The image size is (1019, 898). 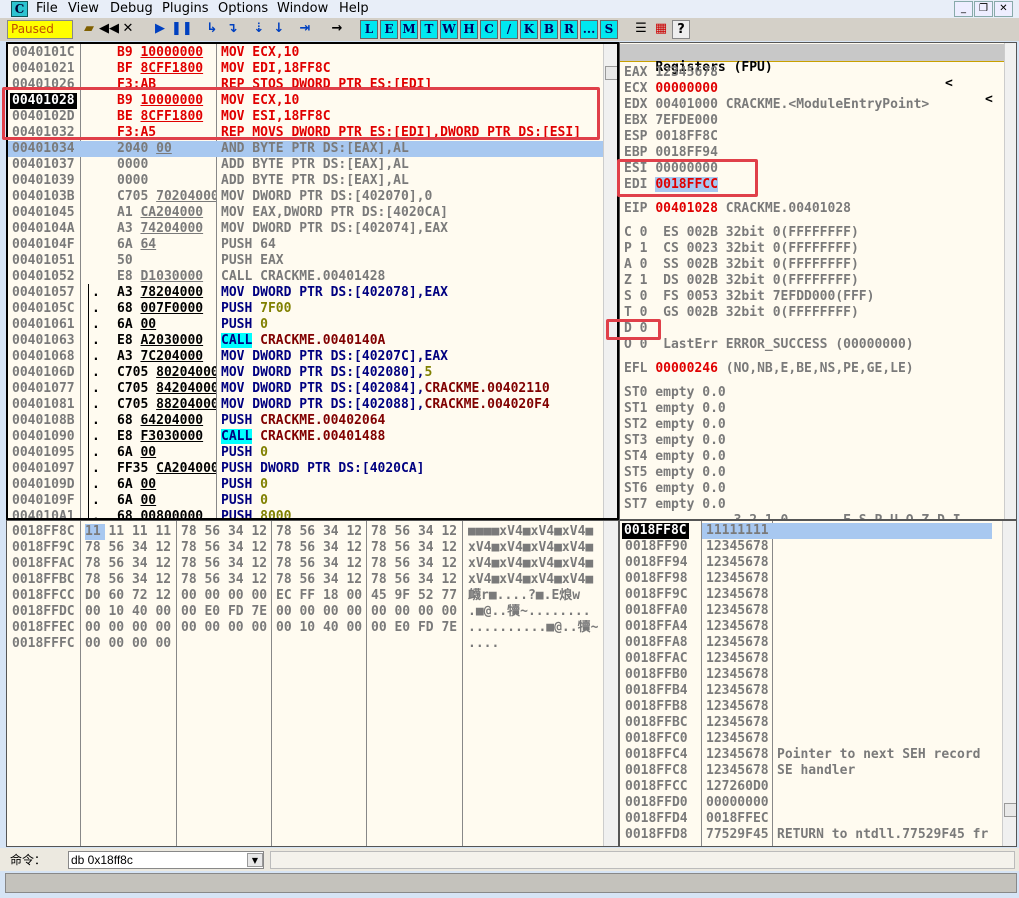 I want to click on run-icon: ▶, so click(x=160, y=29).